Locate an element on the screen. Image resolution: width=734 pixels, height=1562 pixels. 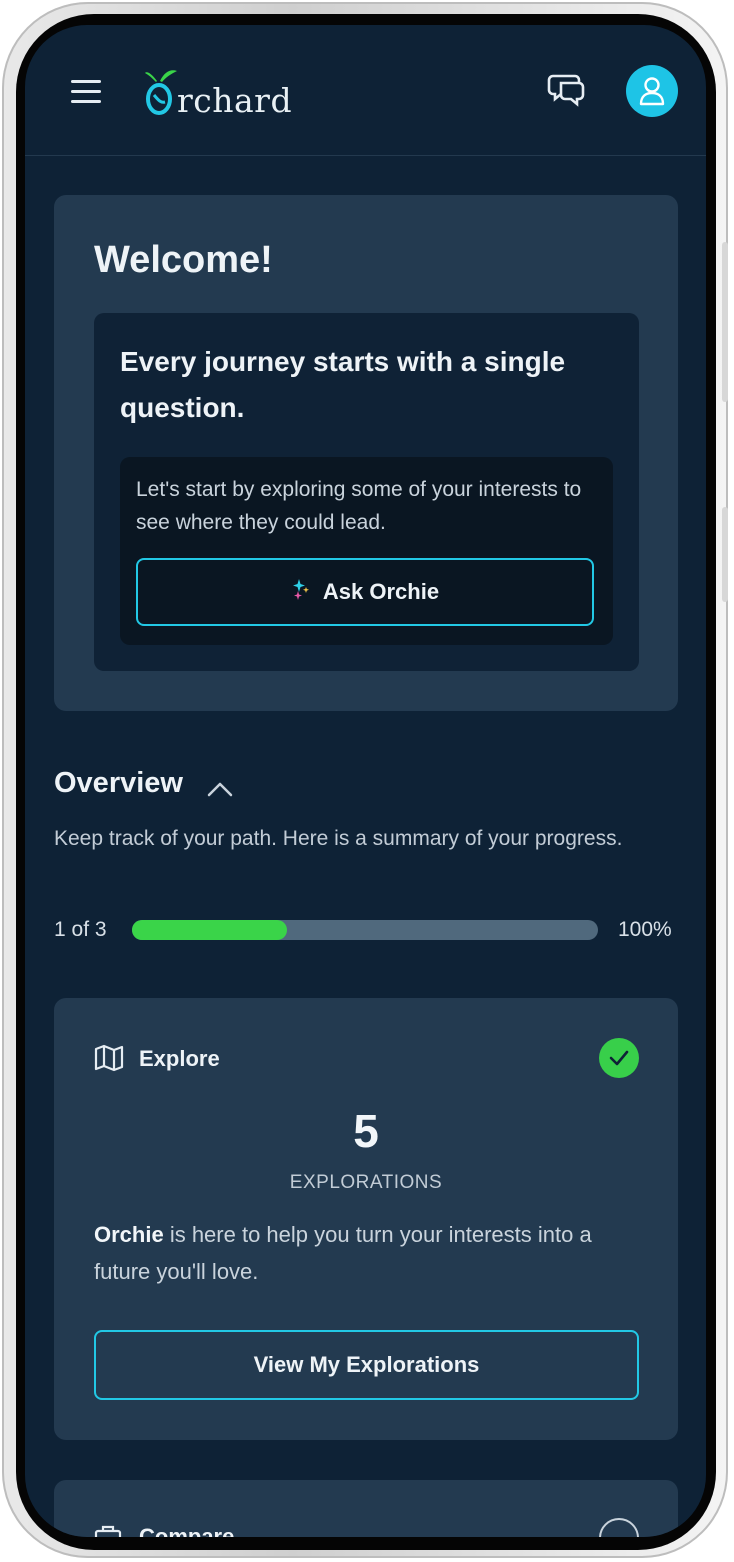
welcome-title: Welcome! is located at coordinates (183, 260).